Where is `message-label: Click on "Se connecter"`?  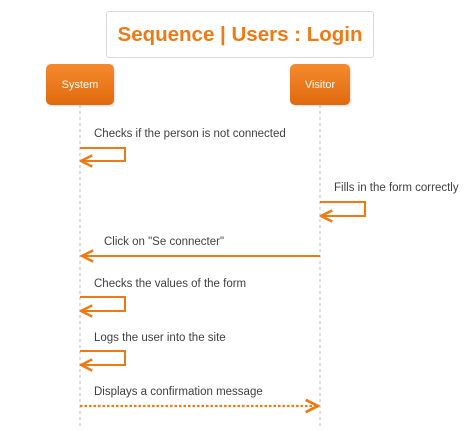
message-label: Click on "Se connecter" is located at coordinates (164, 242).